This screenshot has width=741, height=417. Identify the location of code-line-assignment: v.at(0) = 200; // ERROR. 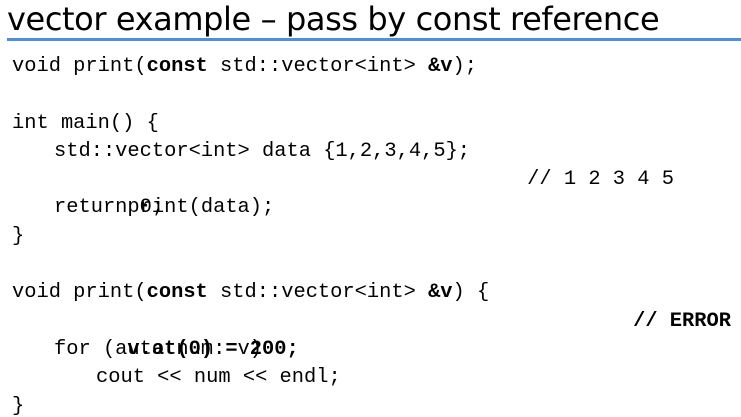
(374, 334).